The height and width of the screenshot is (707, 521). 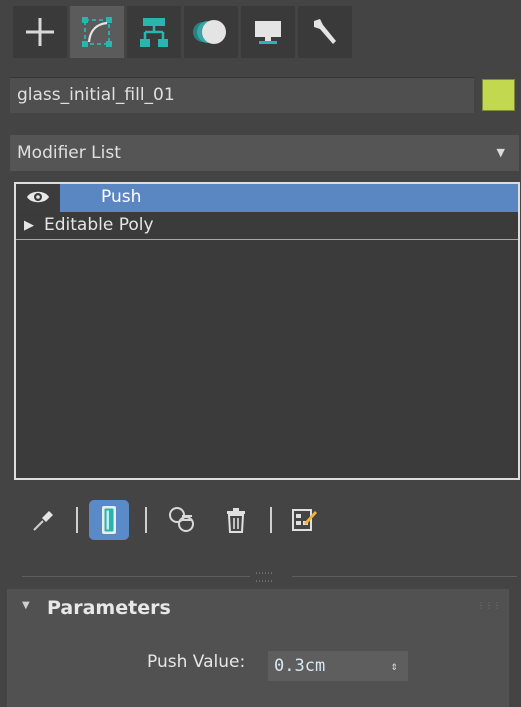 I want to click on rollout-grip-icon: ⋮⋮⋮, so click(x=489, y=606).